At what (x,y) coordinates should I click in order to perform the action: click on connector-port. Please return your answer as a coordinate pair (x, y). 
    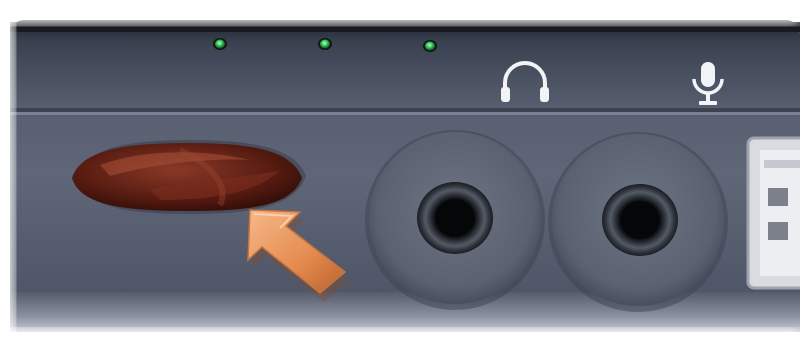
    Looking at the image, I should click on (773, 213).